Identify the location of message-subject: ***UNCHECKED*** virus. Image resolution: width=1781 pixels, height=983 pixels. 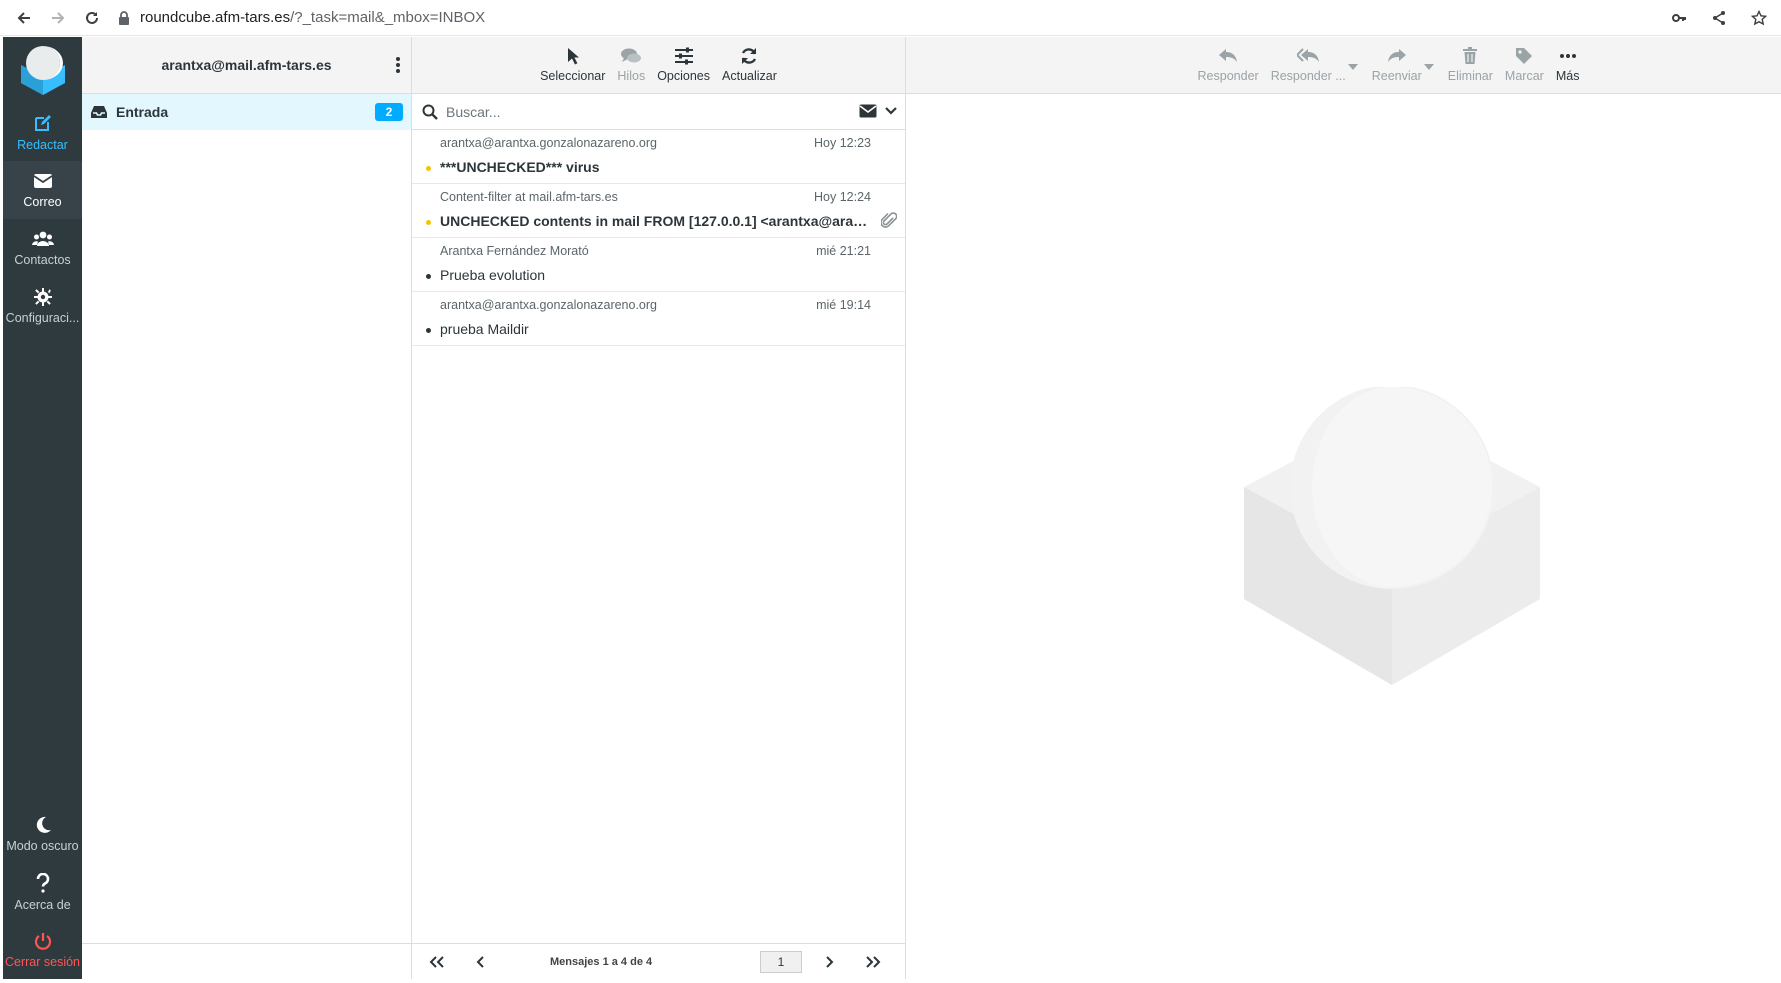
(520, 167).